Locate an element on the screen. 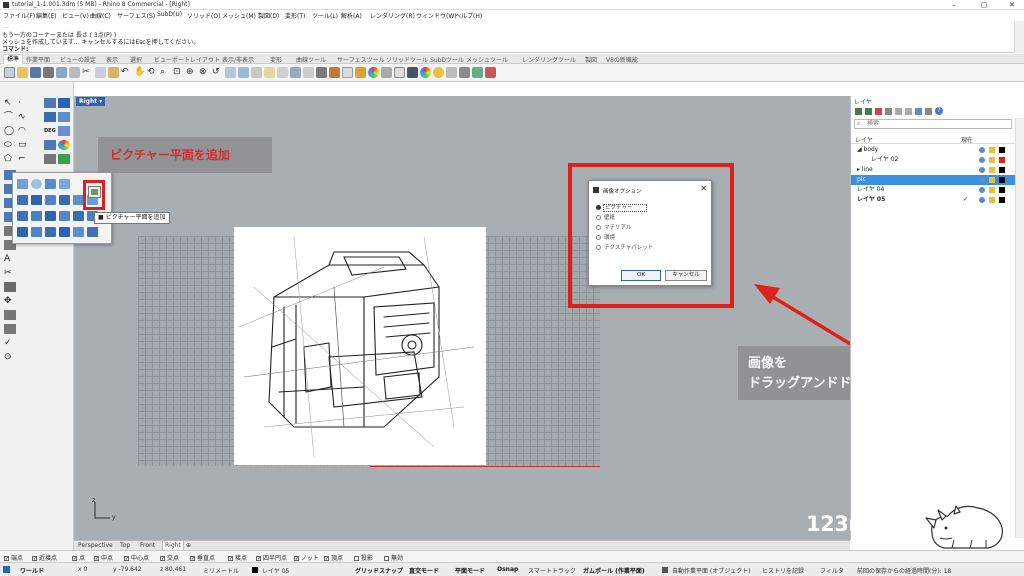 Image resolution: width=1024 pixels, height=576 pixels. show-icon is located at coordinates (295, 72).